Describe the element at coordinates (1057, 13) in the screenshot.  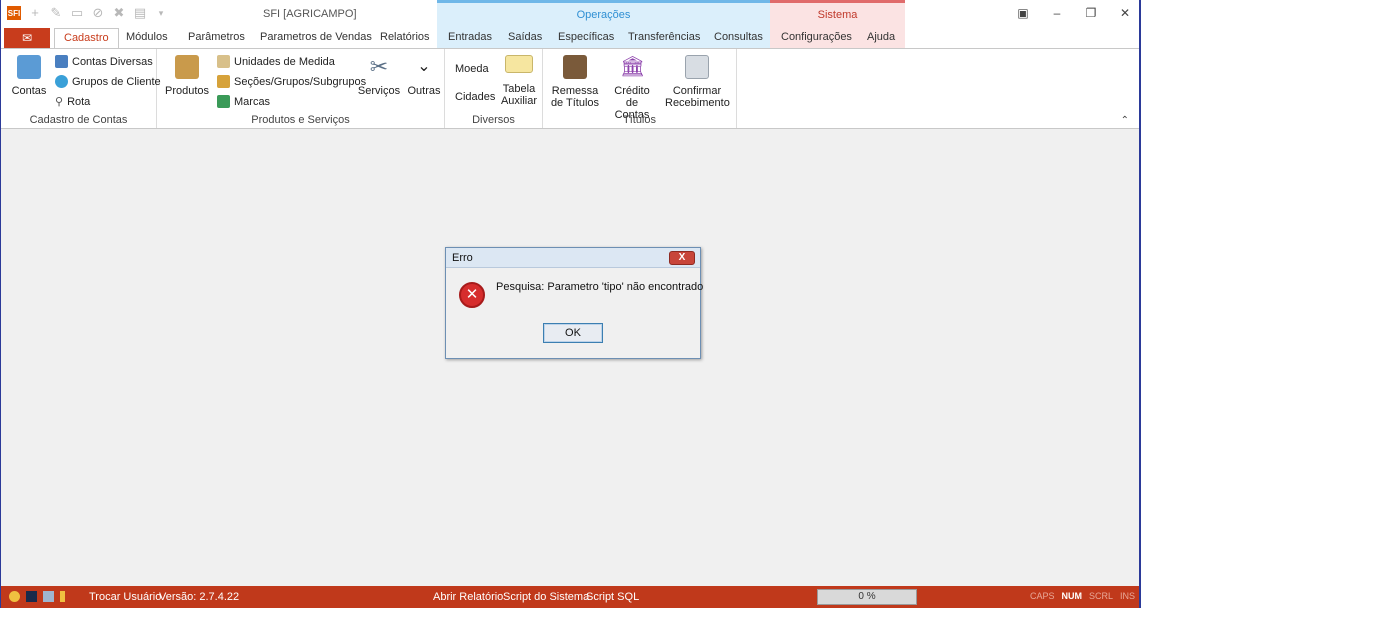
I see `minimize-icon: –` at that location.